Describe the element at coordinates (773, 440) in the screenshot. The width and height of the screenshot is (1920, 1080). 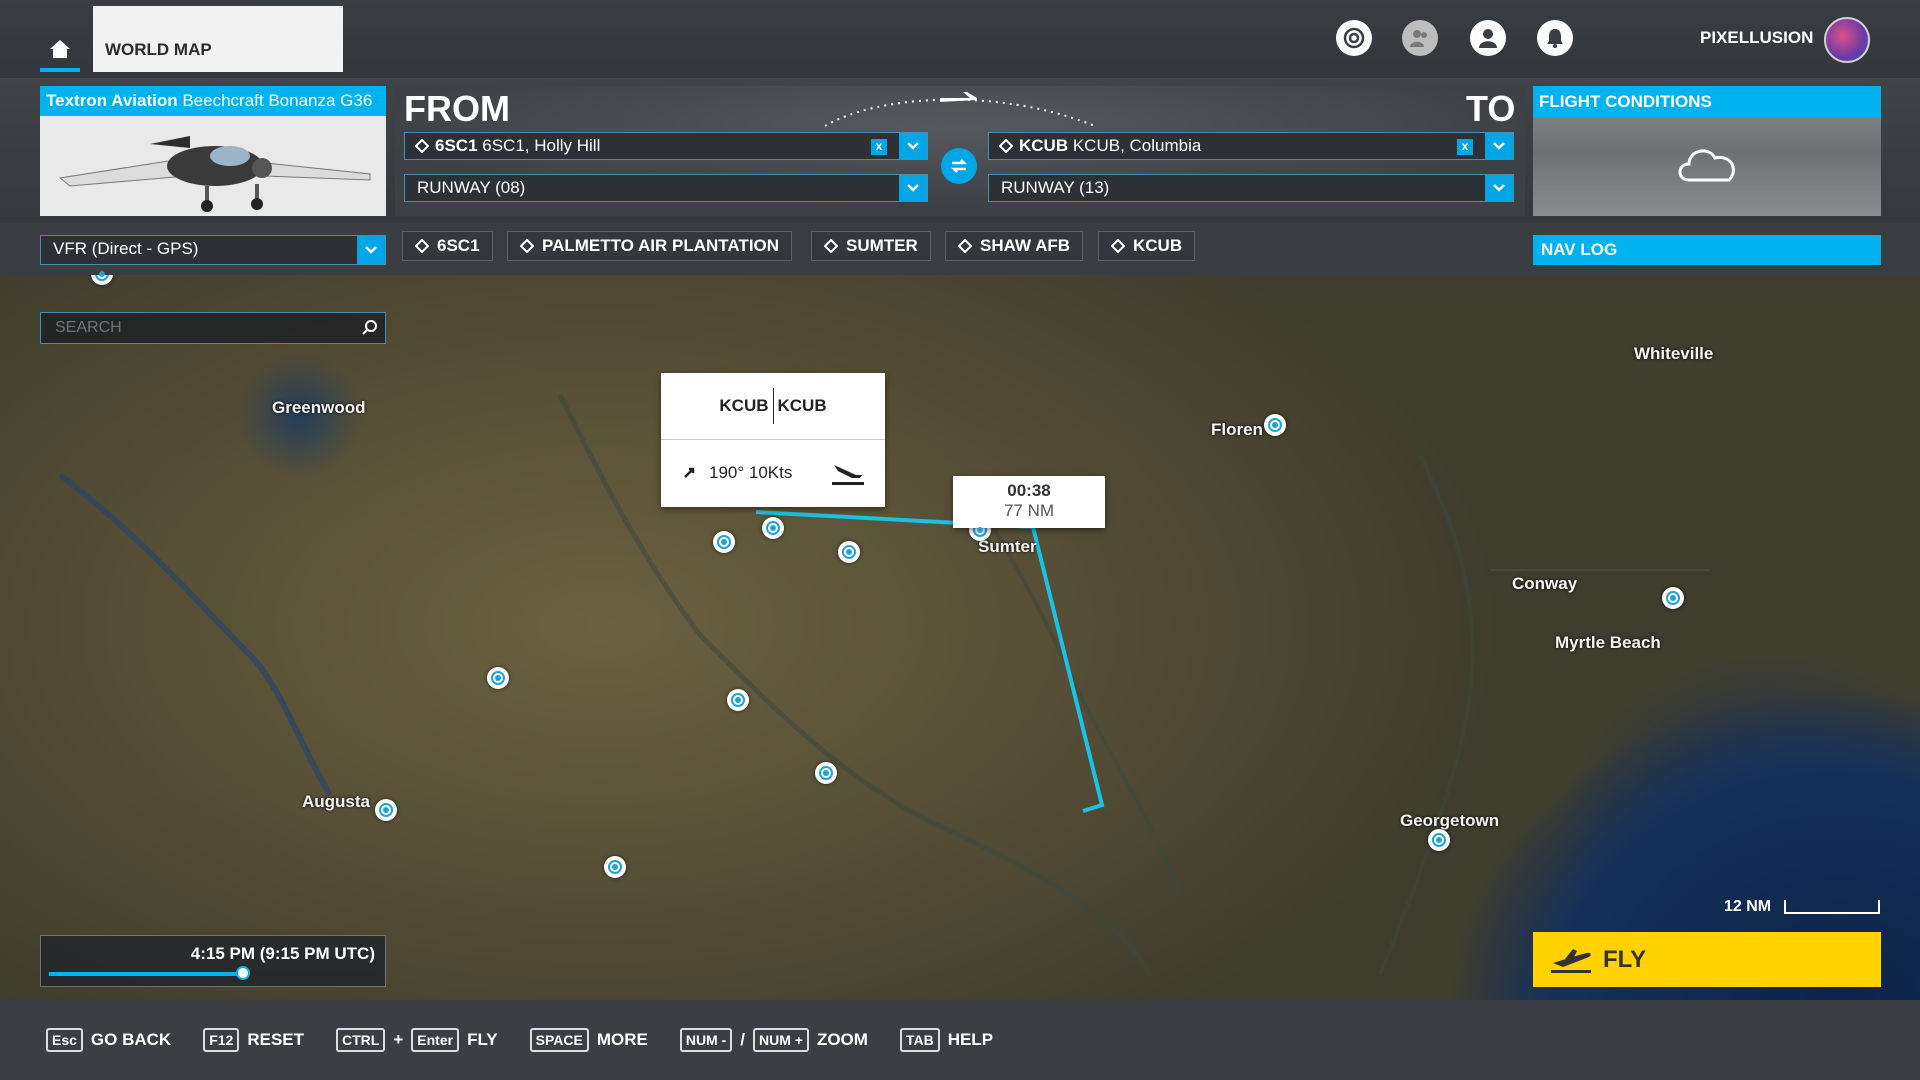
I see `airport-info-popup: KCUB KCUB 190° 10Kts` at that location.